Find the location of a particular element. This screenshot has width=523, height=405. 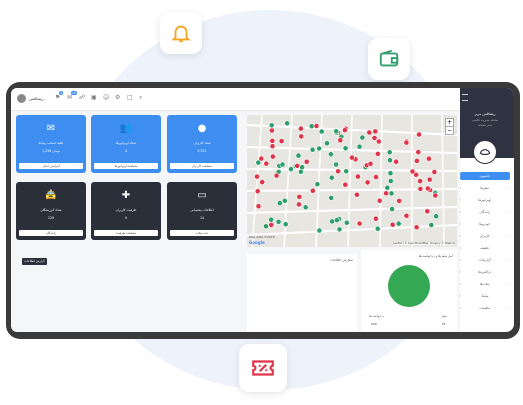

sidebar-item-label: داشبورد is located at coordinates (484, 176).